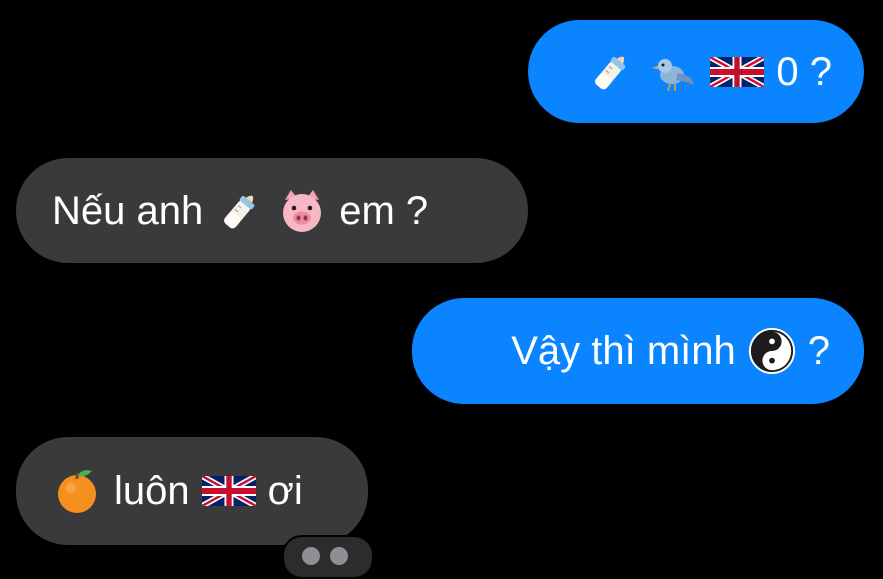 The height and width of the screenshot is (579, 883). I want to click on message-text: Vậy thì mình, so click(623, 351).